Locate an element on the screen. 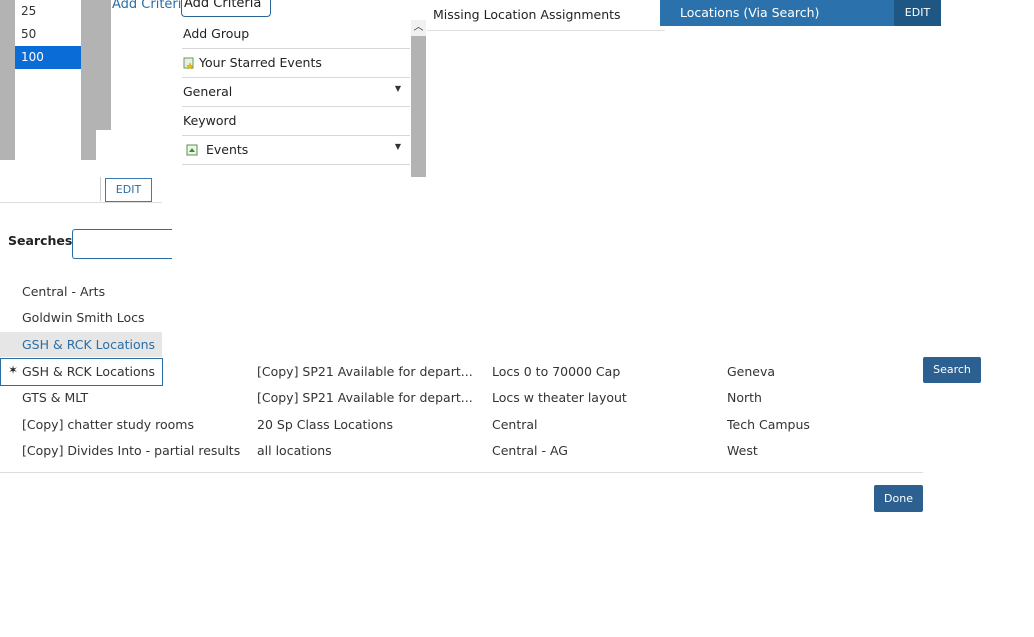 The image size is (1034, 637). saved-search-item: Goldwin Smith Locs is located at coordinates (83, 317).